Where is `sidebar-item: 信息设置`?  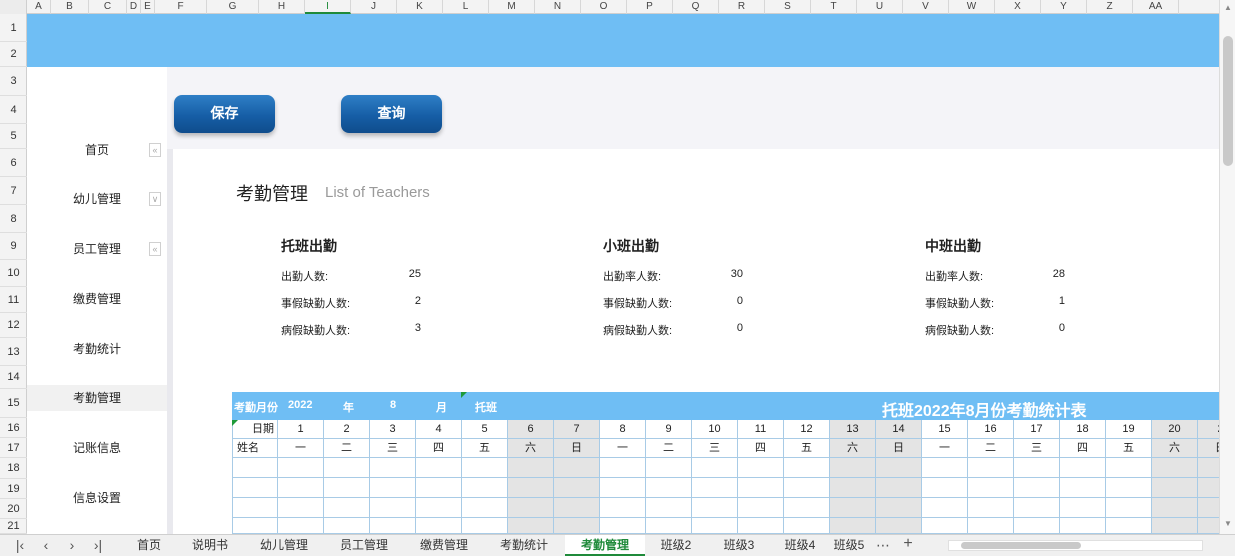
sidebar-item: 信息设置 is located at coordinates (97, 498).